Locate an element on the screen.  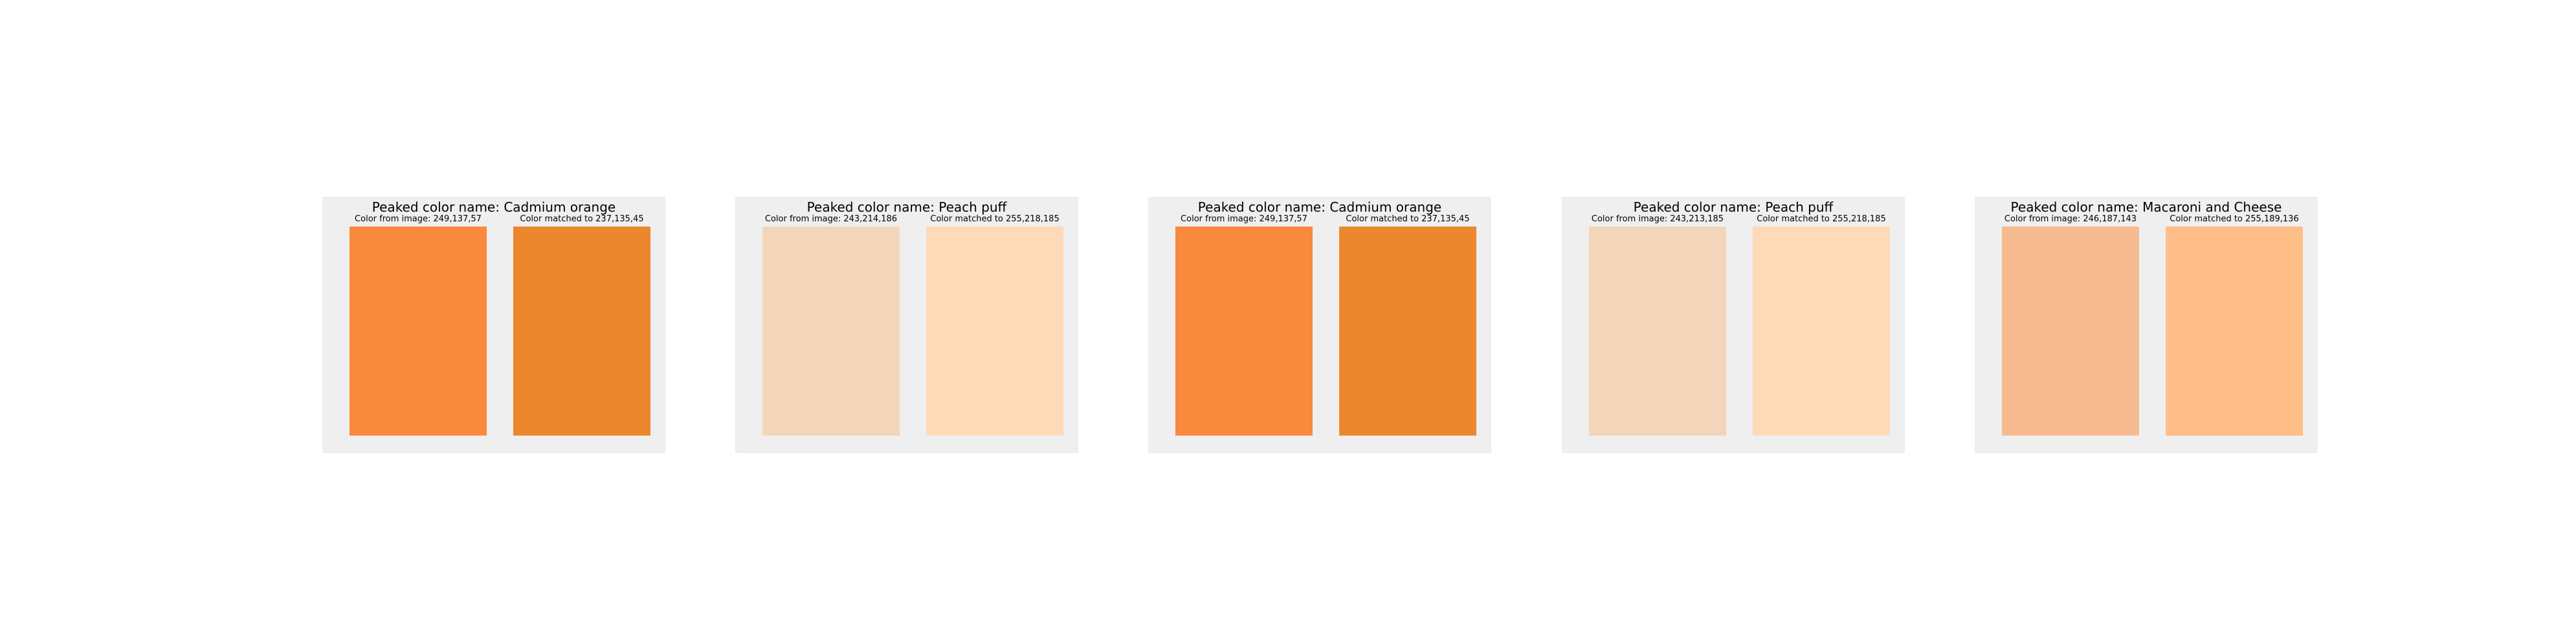
matched-color-label: Color matched to 255,189,136 is located at coordinates (2234, 219).